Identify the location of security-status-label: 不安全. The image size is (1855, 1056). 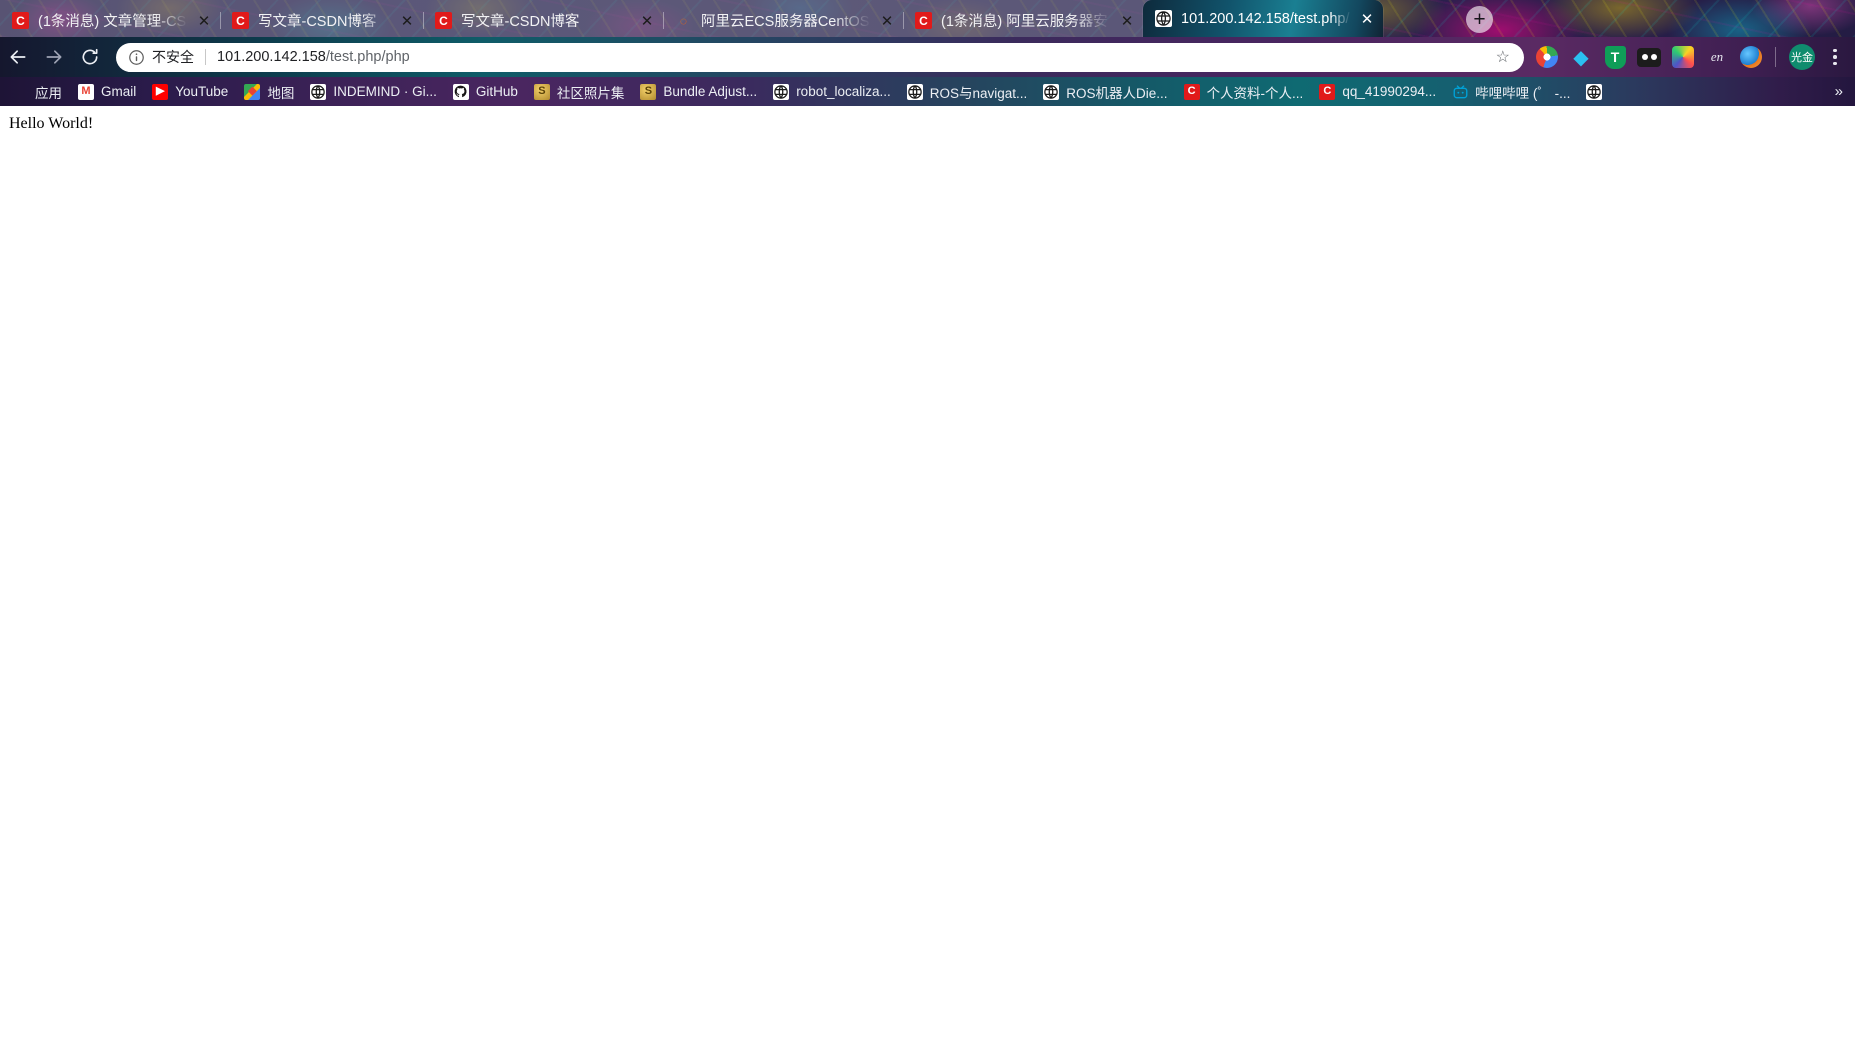
(173, 57).